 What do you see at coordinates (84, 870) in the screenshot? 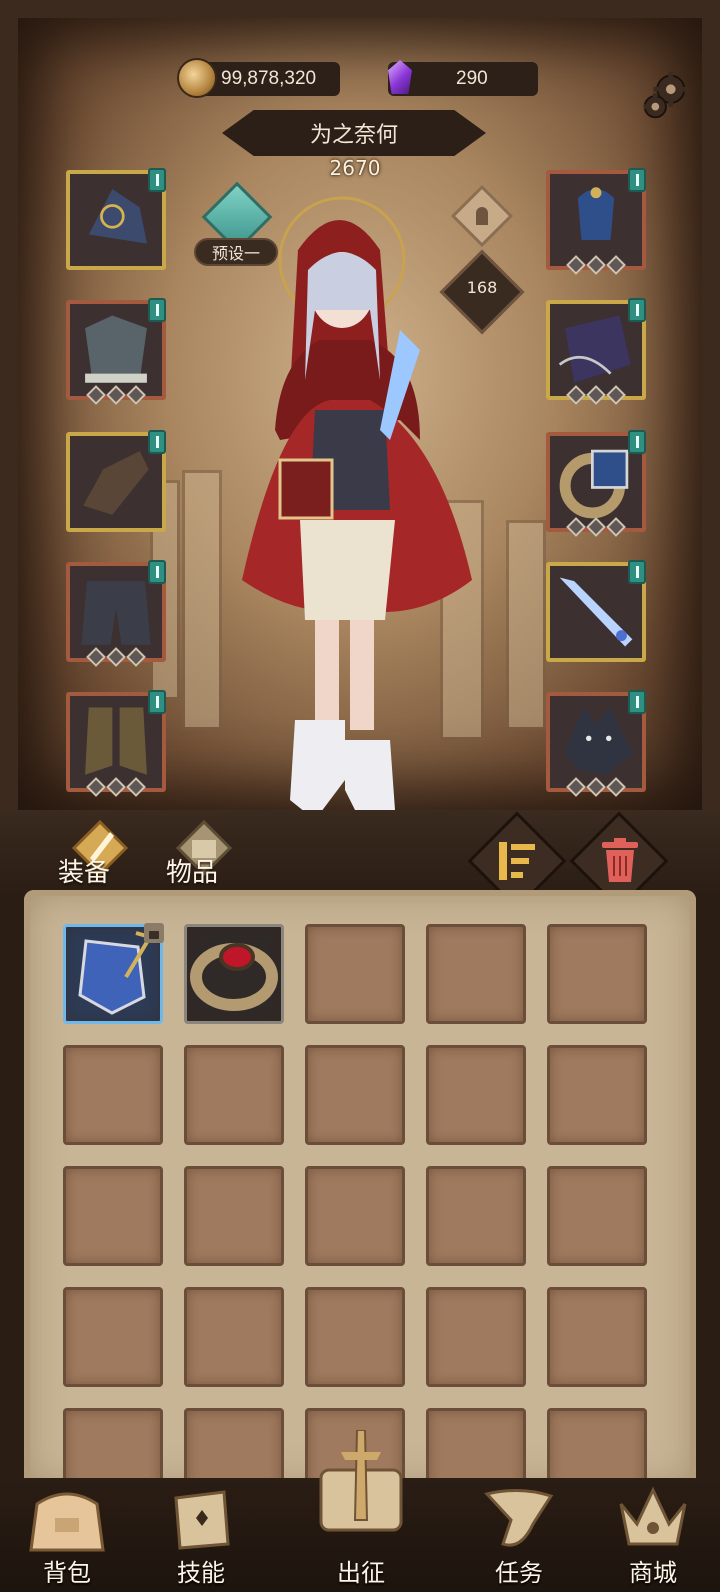
I see `tab-equipment: 装备` at bounding box center [84, 870].